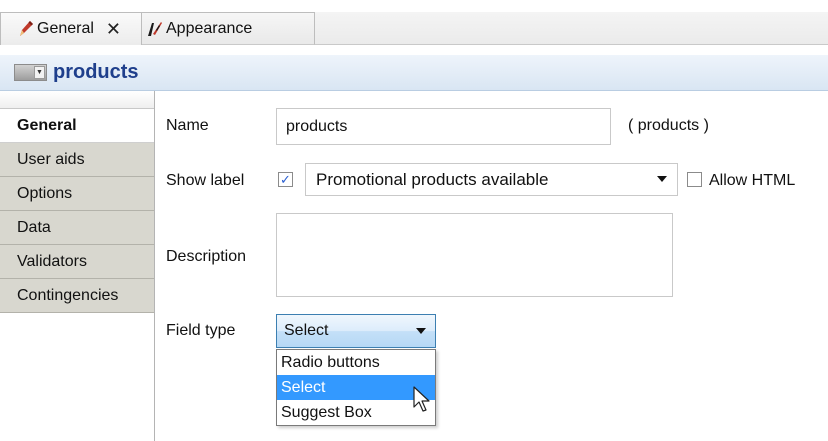  I want to click on description-textarea, so click(474, 255).